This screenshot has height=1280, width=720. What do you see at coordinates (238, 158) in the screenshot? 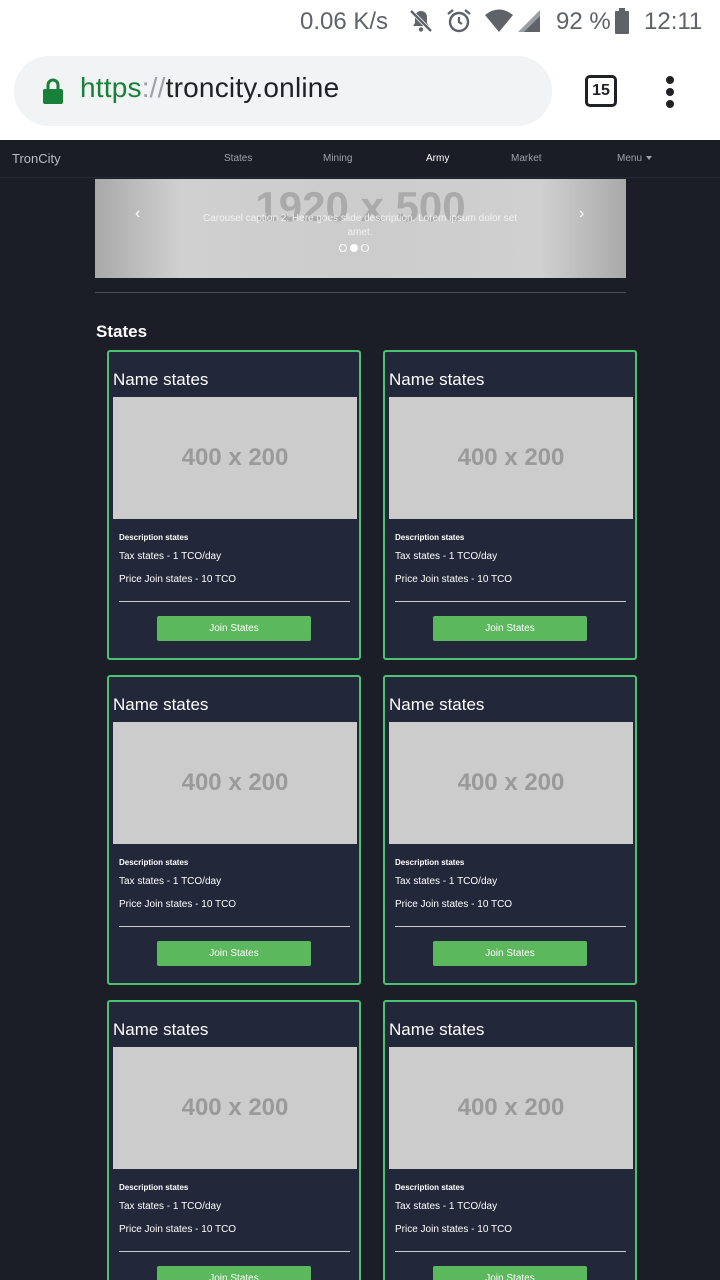
I see `nav-link-states: States` at bounding box center [238, 158].